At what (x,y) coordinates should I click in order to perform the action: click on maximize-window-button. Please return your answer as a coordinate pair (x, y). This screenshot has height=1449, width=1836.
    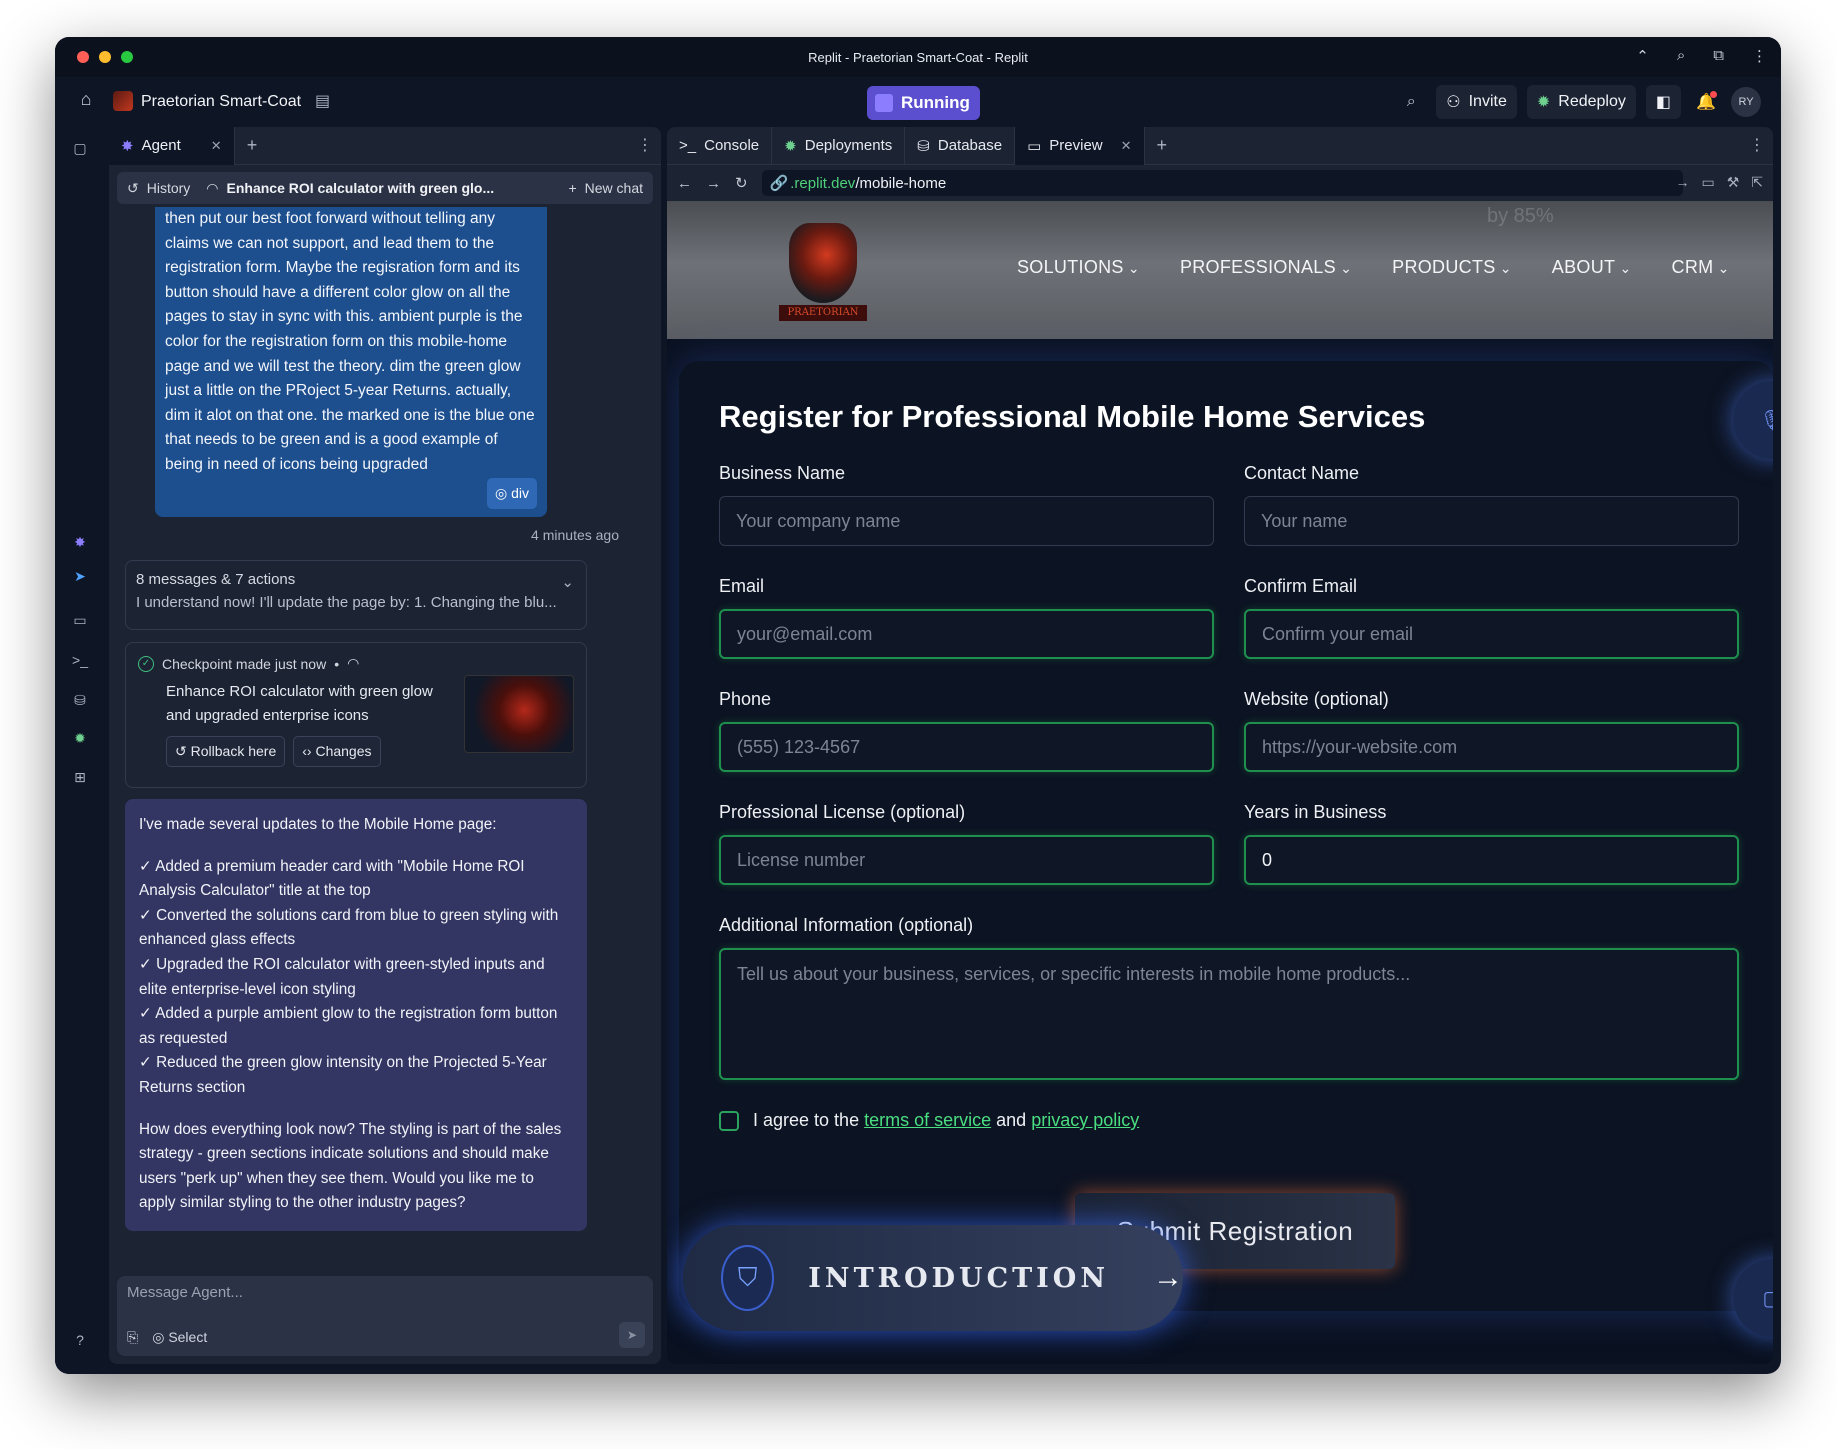
    Looking at the image, I should click on (127, 57).